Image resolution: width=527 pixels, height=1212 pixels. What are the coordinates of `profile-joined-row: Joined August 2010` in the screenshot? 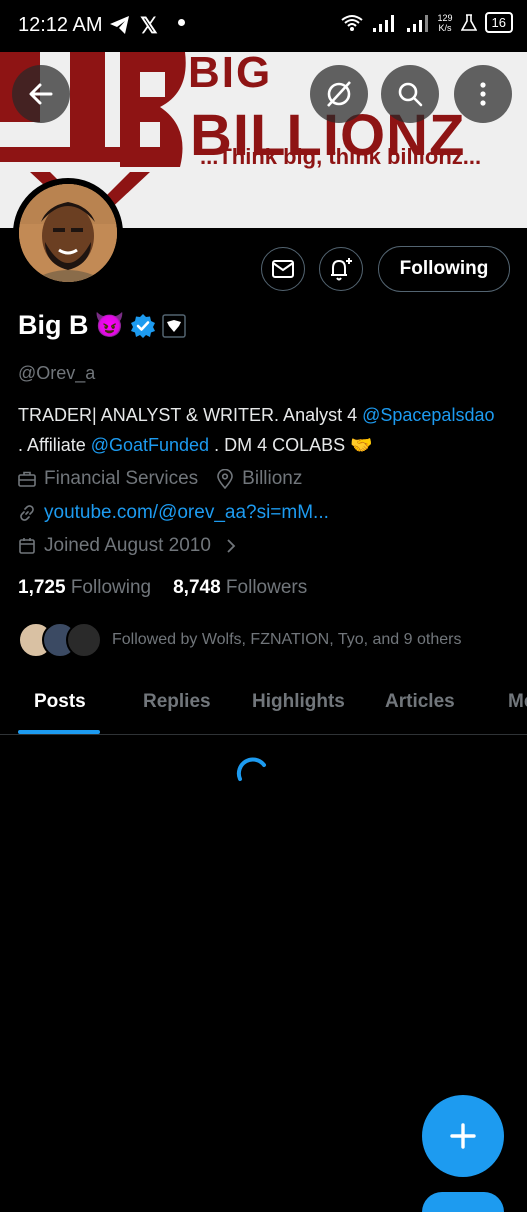 It's located at (127, 546).